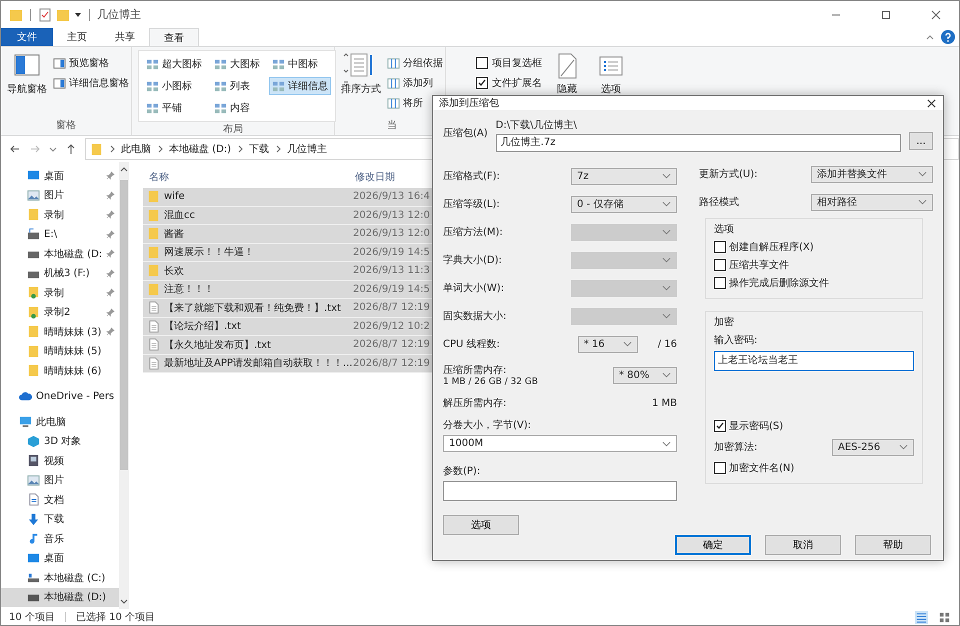  What do you see at coordinates (893, 545) in the screenshot?
I see `dialog-button: 帮助` at bounding box center [893, 545].